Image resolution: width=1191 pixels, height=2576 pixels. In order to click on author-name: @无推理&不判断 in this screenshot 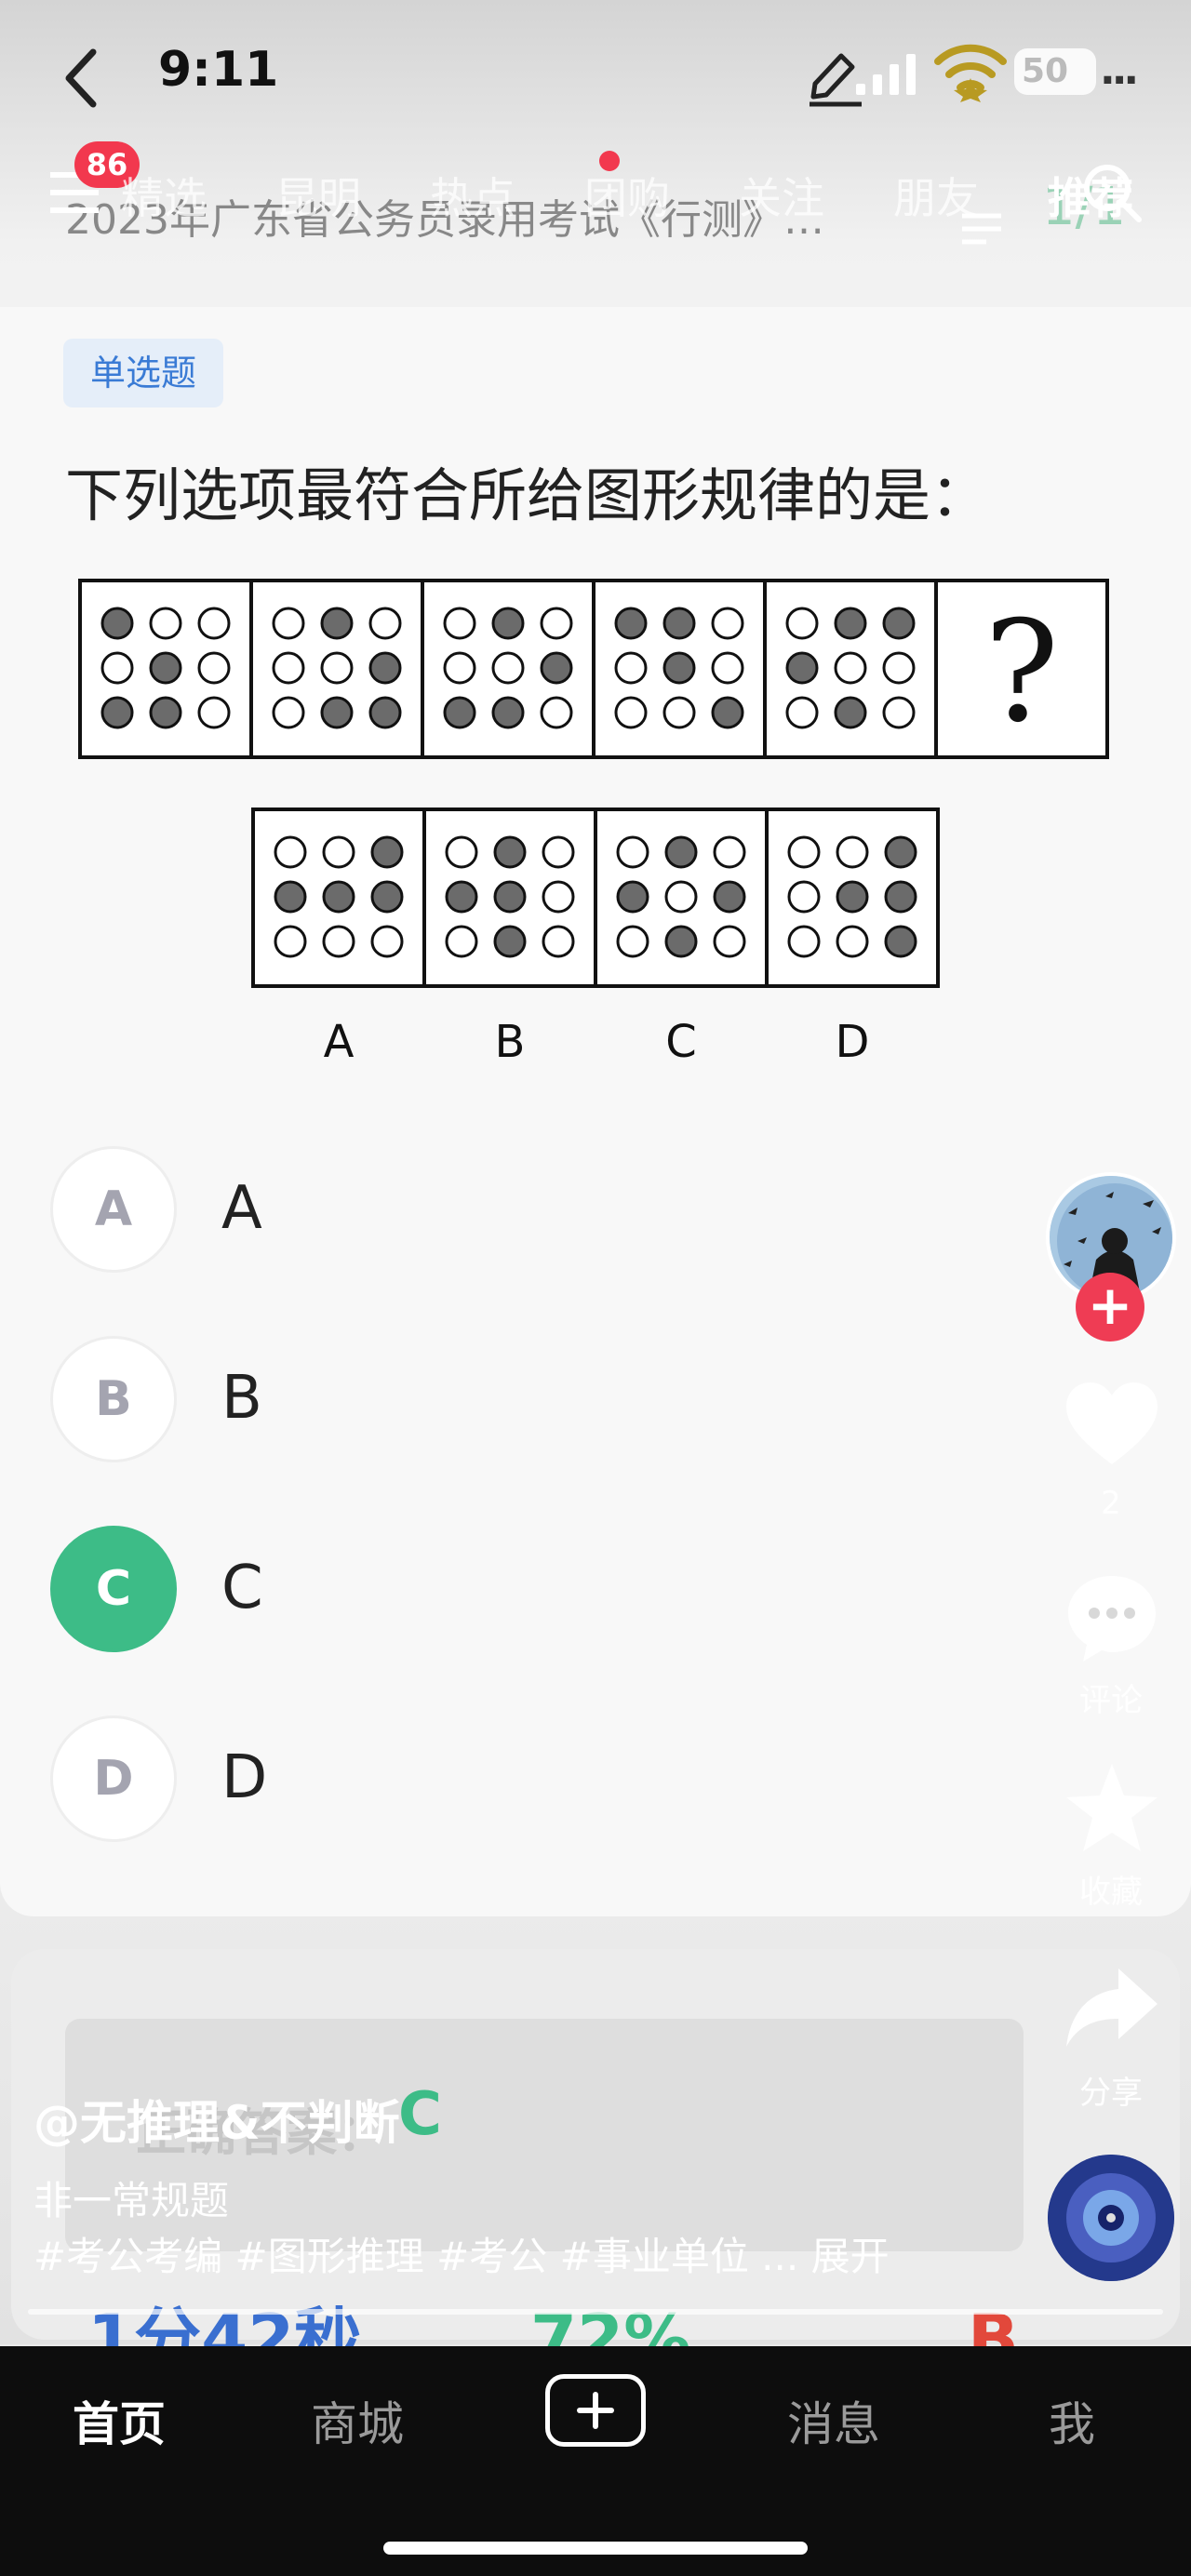, I will do `click(216, 2119)`.